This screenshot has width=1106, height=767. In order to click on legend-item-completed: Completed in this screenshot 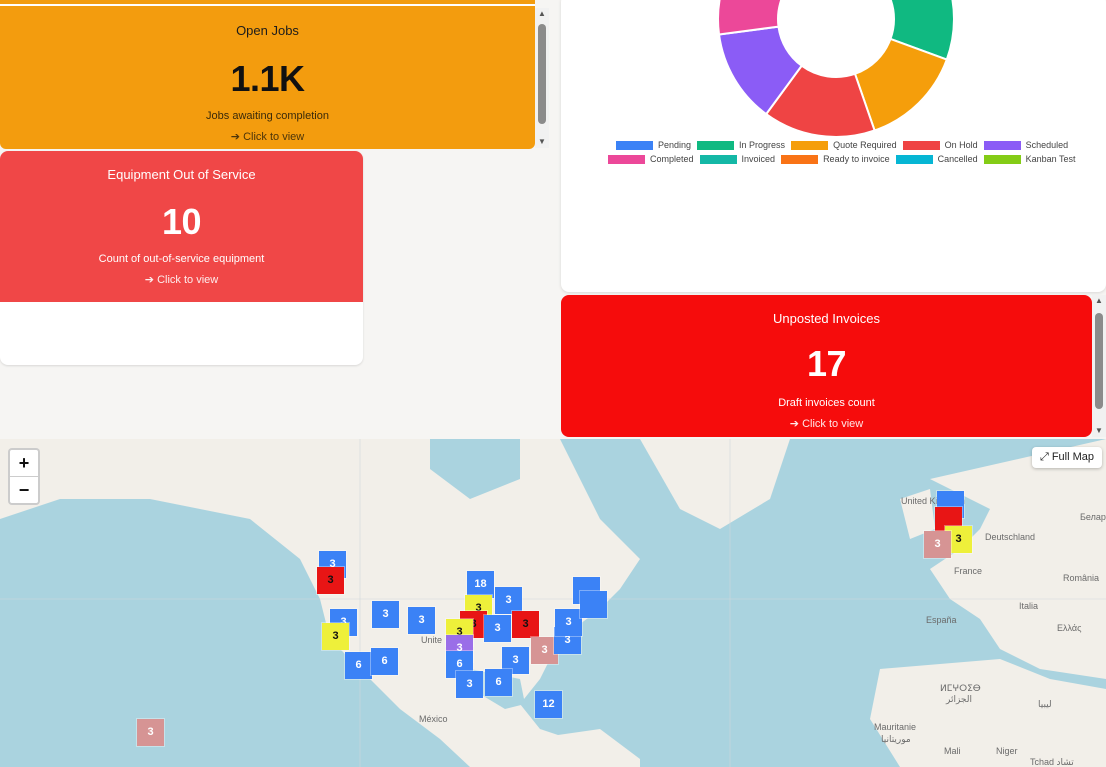, I will do `click(651, 159)`.